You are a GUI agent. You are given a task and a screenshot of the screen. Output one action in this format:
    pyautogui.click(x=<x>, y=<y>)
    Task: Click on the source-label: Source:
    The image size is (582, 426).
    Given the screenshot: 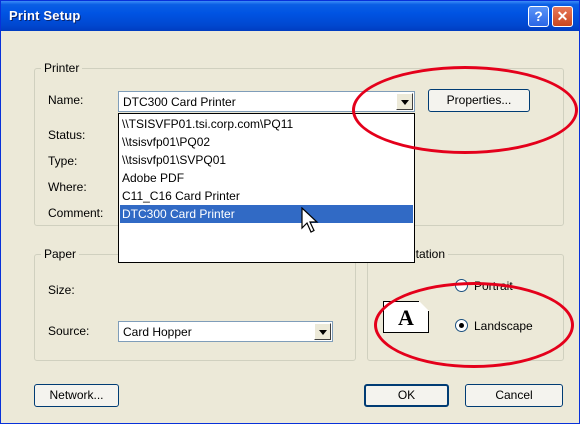 What is the action you would take?
    pyautogui.click(x=69, y=331)
    